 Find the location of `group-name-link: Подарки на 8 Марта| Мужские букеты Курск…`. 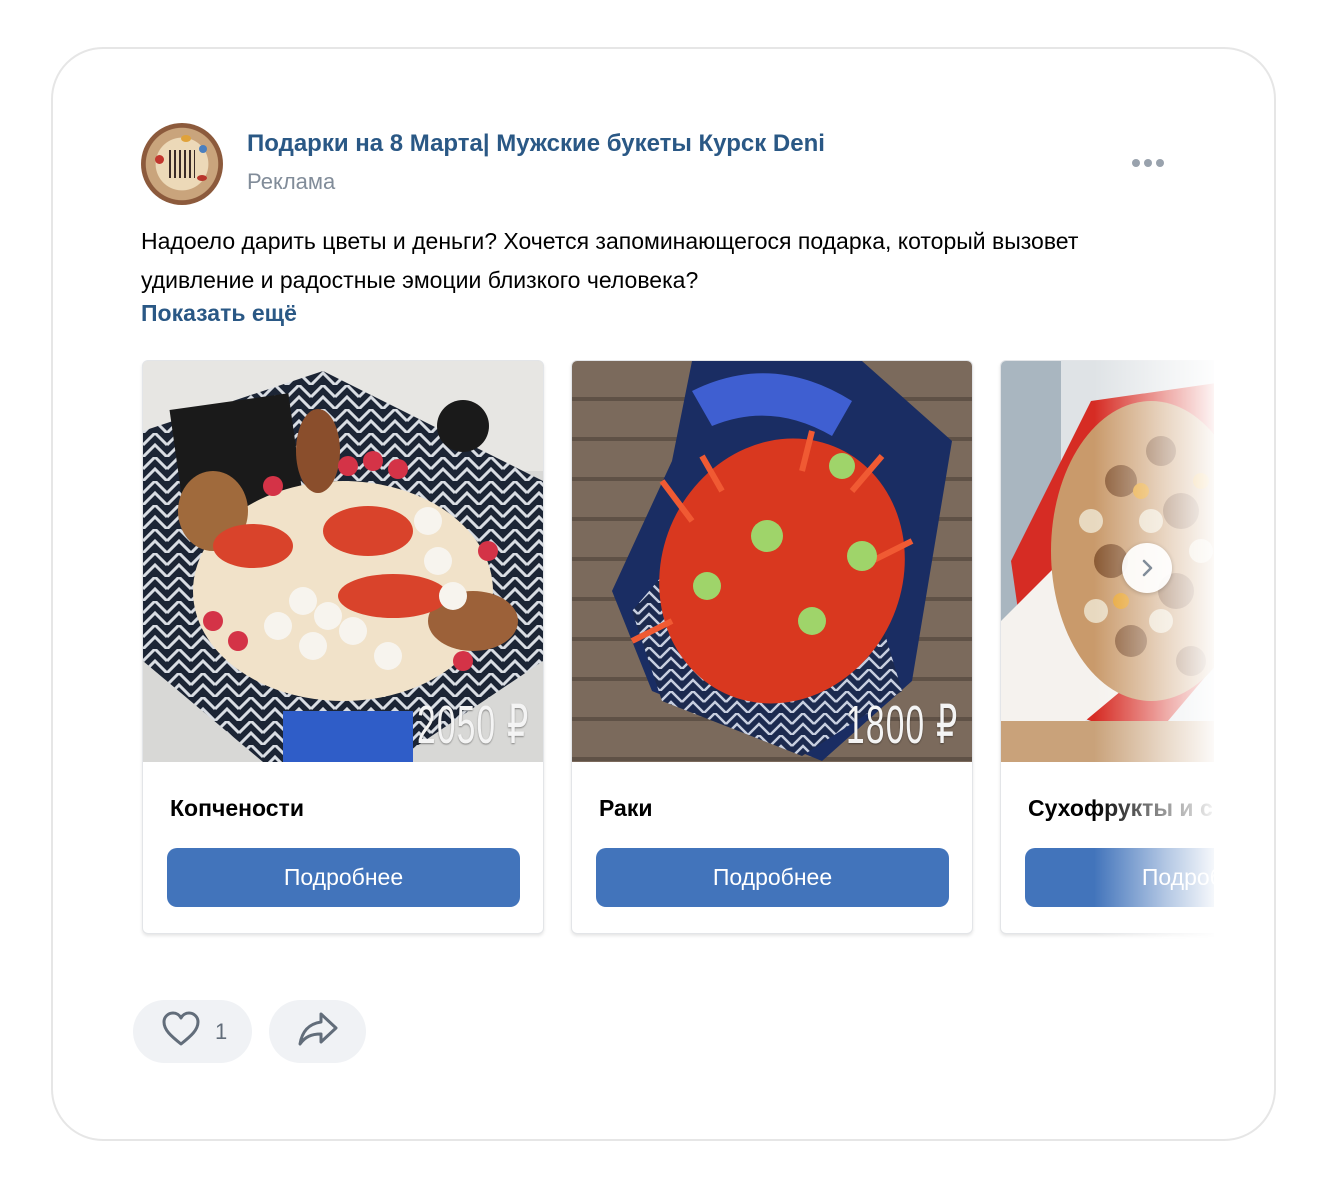

group-name-link: Подарки на 8 Марта| Мужские букеты Курск… is located at coordinates (536, 144).